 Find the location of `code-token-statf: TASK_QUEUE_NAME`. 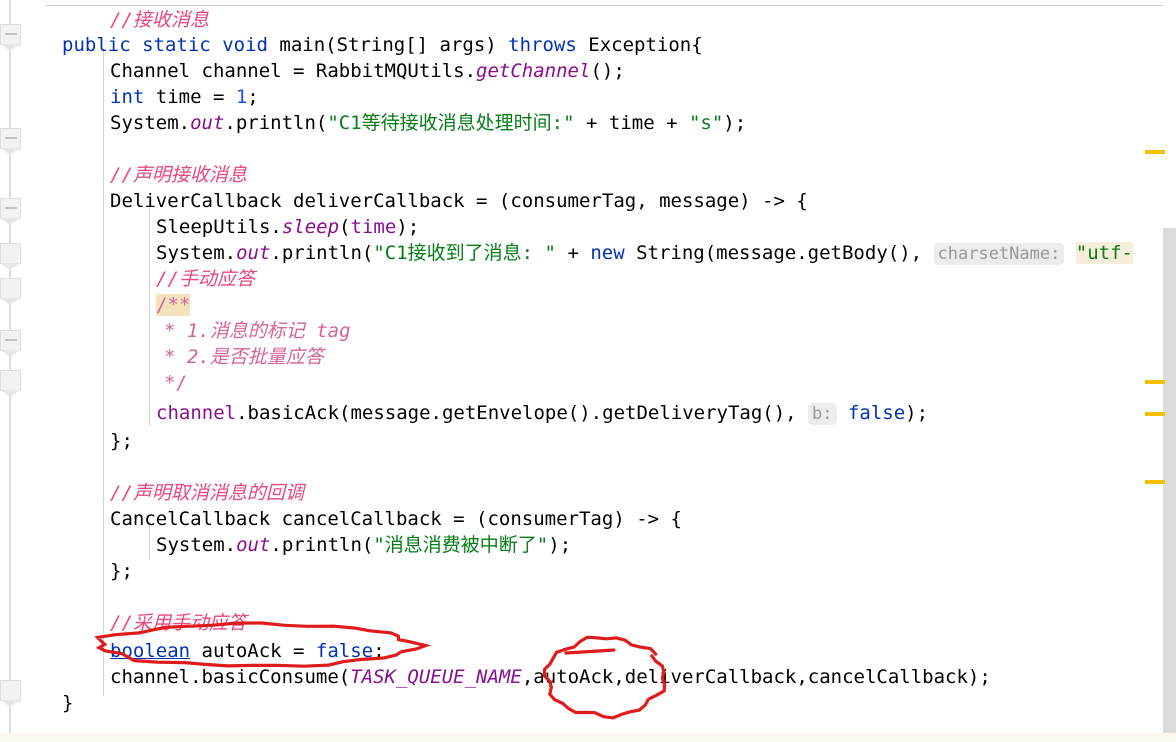

code-token-statf: TASK_QUEUE_NAME is located at coordinates (436, 677).